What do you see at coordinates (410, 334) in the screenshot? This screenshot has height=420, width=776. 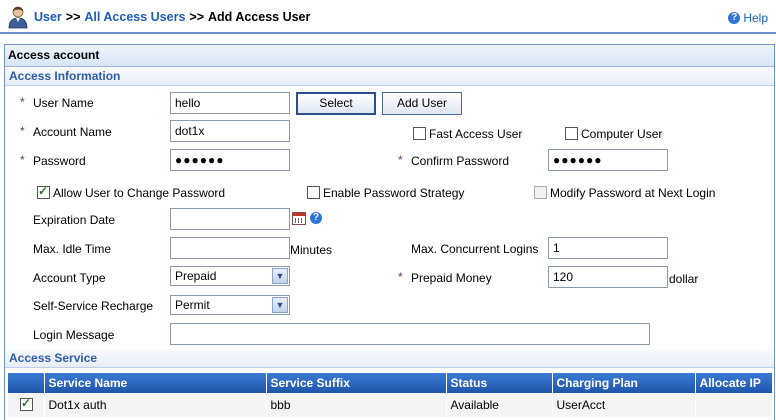 I see `login-message-input` at bounding box center [410, 334].